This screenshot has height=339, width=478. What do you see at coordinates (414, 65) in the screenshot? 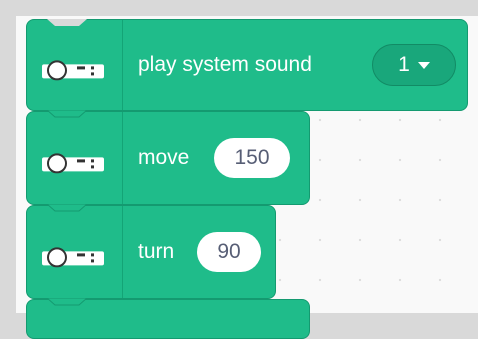
I see `sound-dropdown: 1` at bounding box center [414, 65].